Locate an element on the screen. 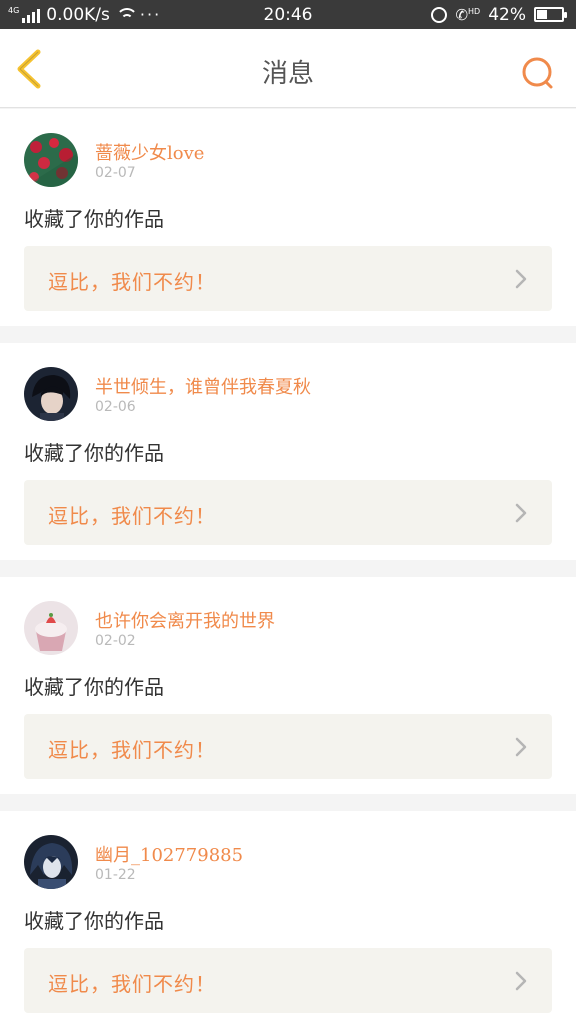 This screenshot has height=1024, width=576. roses-avatar is located at coordinates (51, 160).